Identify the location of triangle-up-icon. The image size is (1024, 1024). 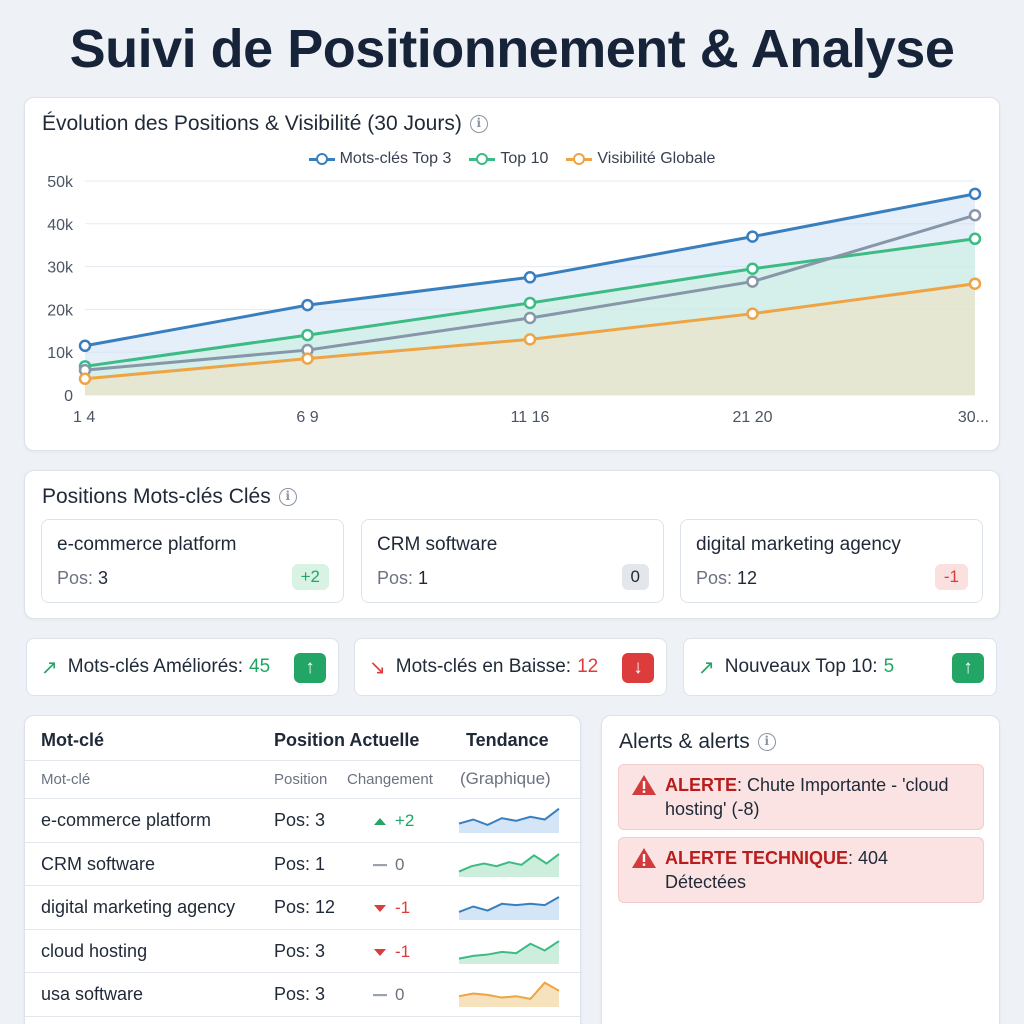
(380, 821).